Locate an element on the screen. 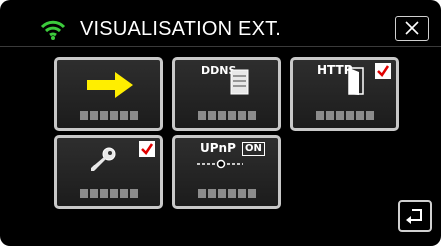 This screenshot has height=246, width=441. return-icon is located at coordinates (414, 216).